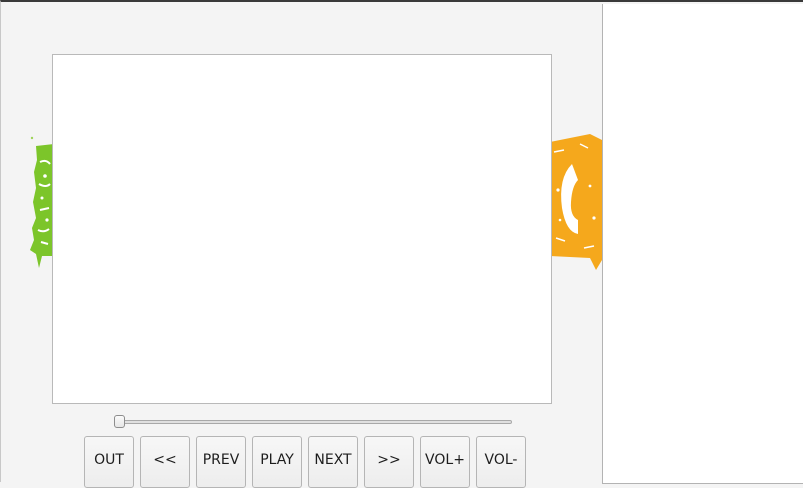 The height and width of the screenshot is (488, 803). What do you see at coordinates (501, 462) in the screenshot?
I see `volume-down-button: VOL-` at bounding box center [501, 462].